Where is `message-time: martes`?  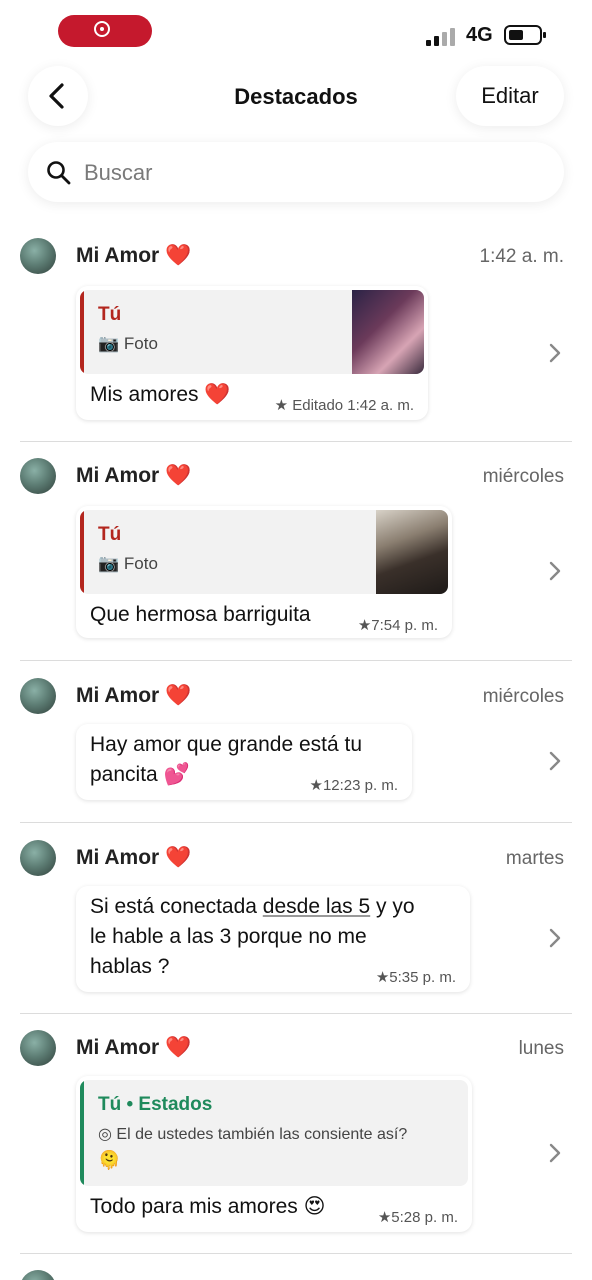 message-time: martes is located at coordinates (534, 858).